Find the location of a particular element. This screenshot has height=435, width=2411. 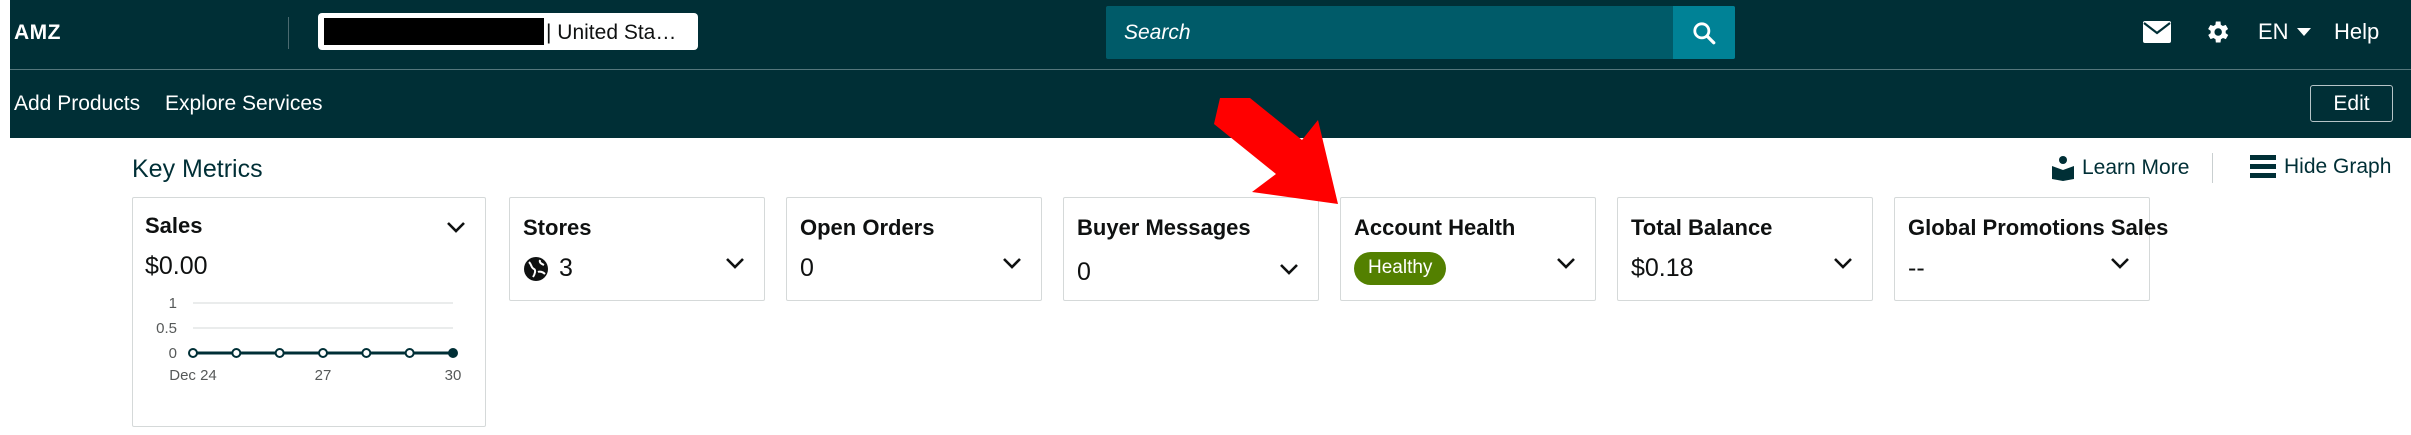

globe-icon is located at coordinates (536, 268).